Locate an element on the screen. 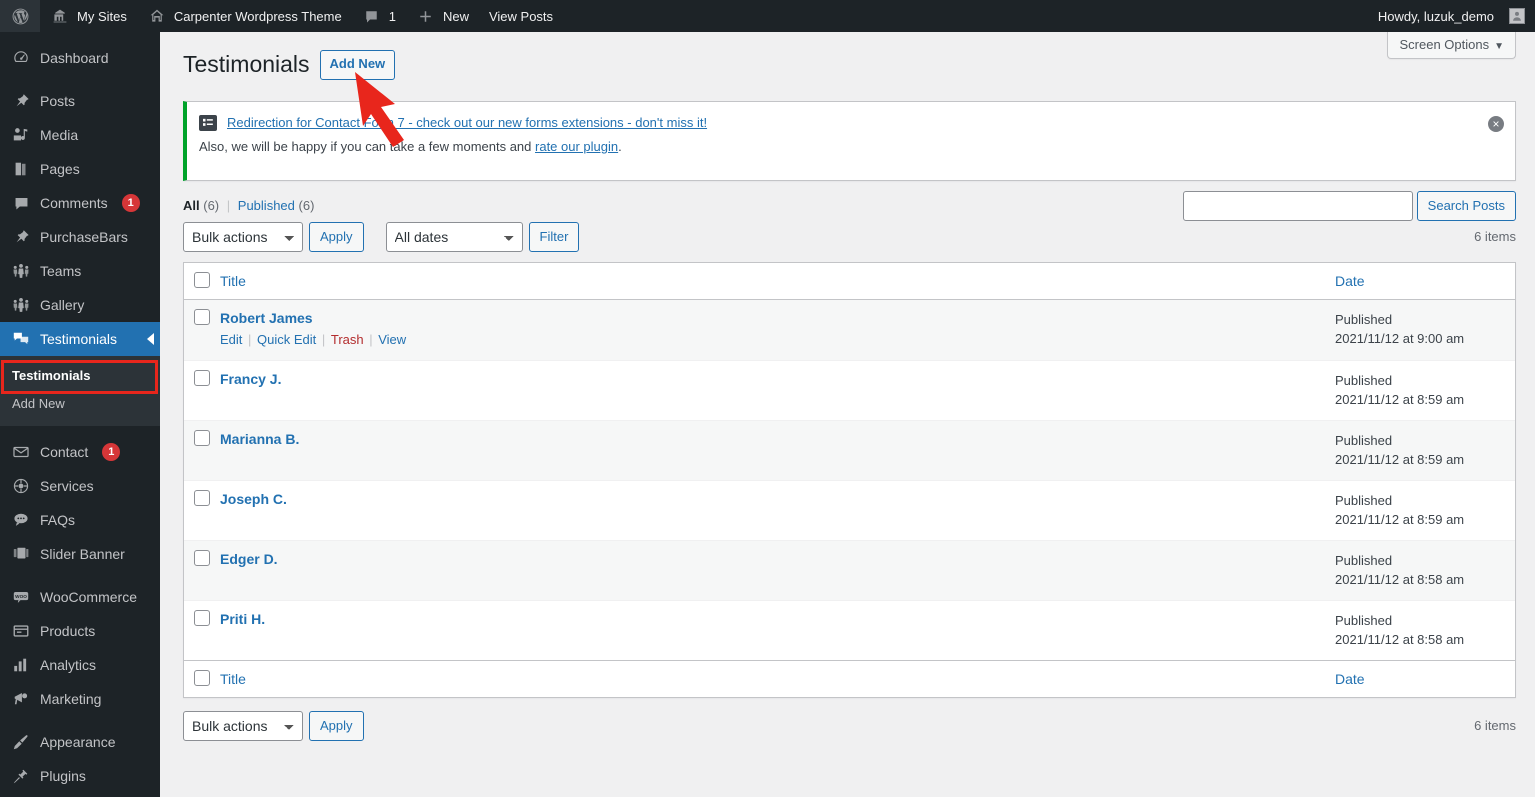 Image resolution: width=1535 pixels, height=797 pixels. admin-bar-item-view-posts: View Posts is located at coordinates (521, 16).